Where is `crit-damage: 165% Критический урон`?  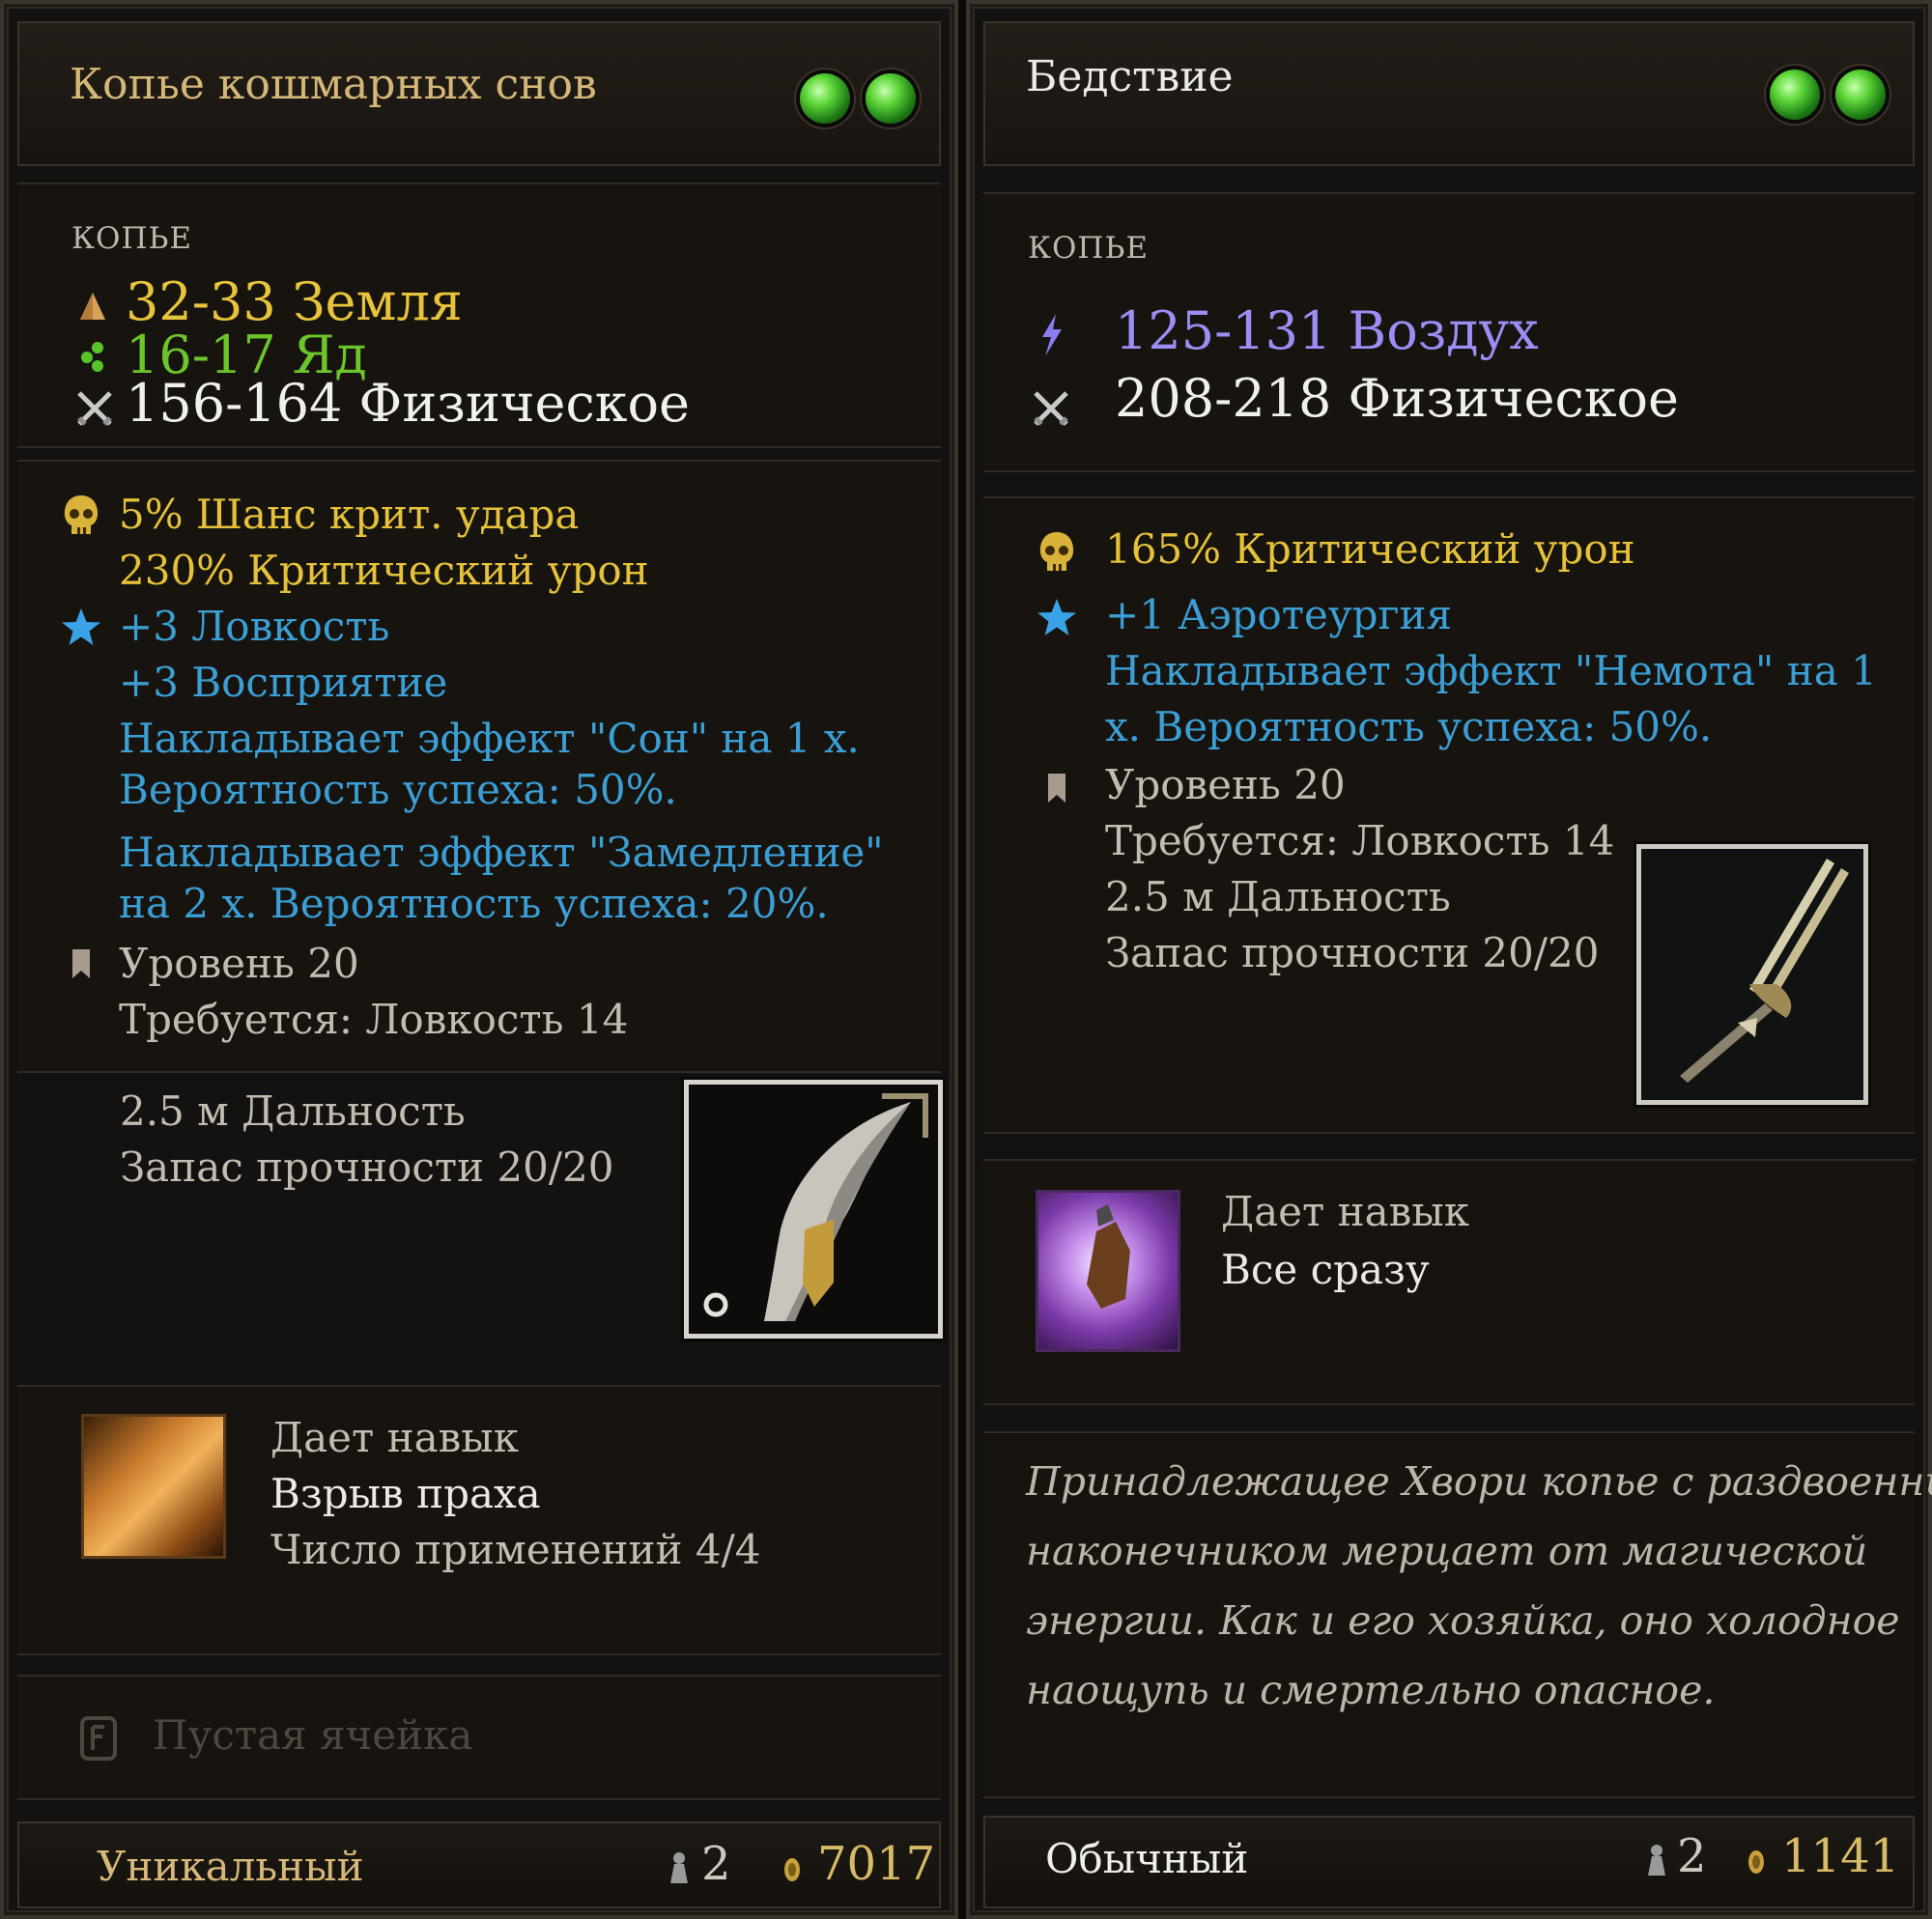 crit-damage: 165% Критический урон is located at coordinates (1370, 549).